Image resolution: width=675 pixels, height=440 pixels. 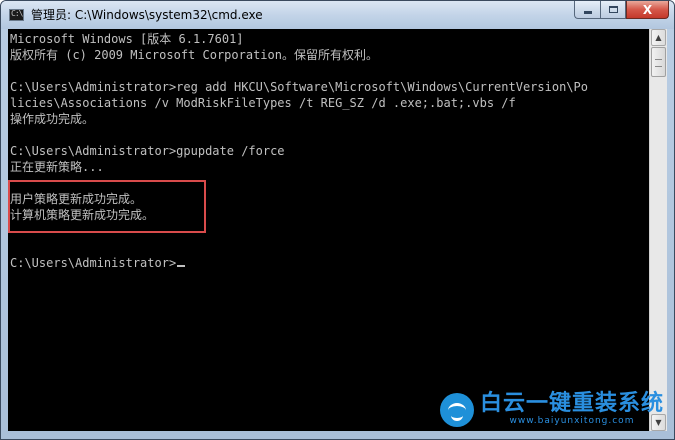 I want to click on maximize-icon, so click(x=613, y=9).